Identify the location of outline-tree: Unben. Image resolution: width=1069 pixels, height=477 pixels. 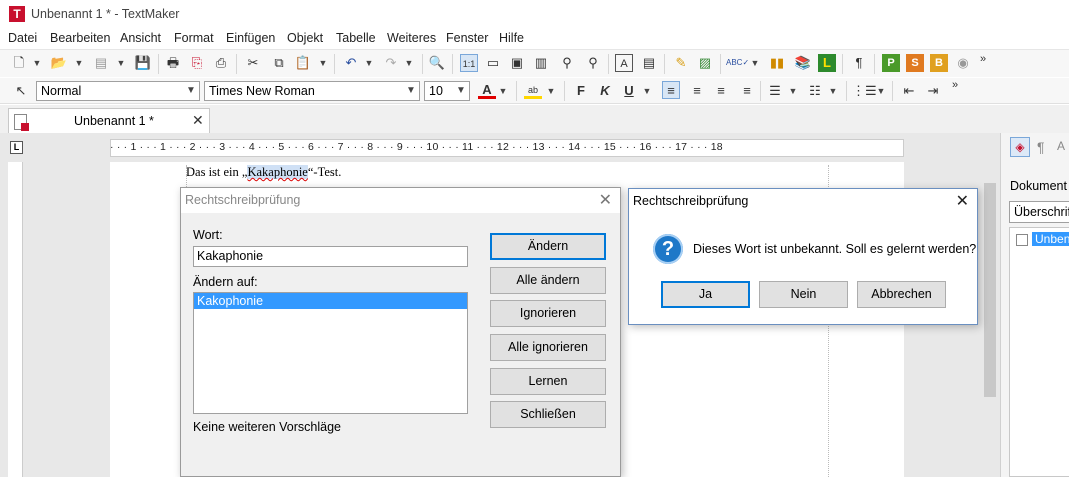
(1039, 352).